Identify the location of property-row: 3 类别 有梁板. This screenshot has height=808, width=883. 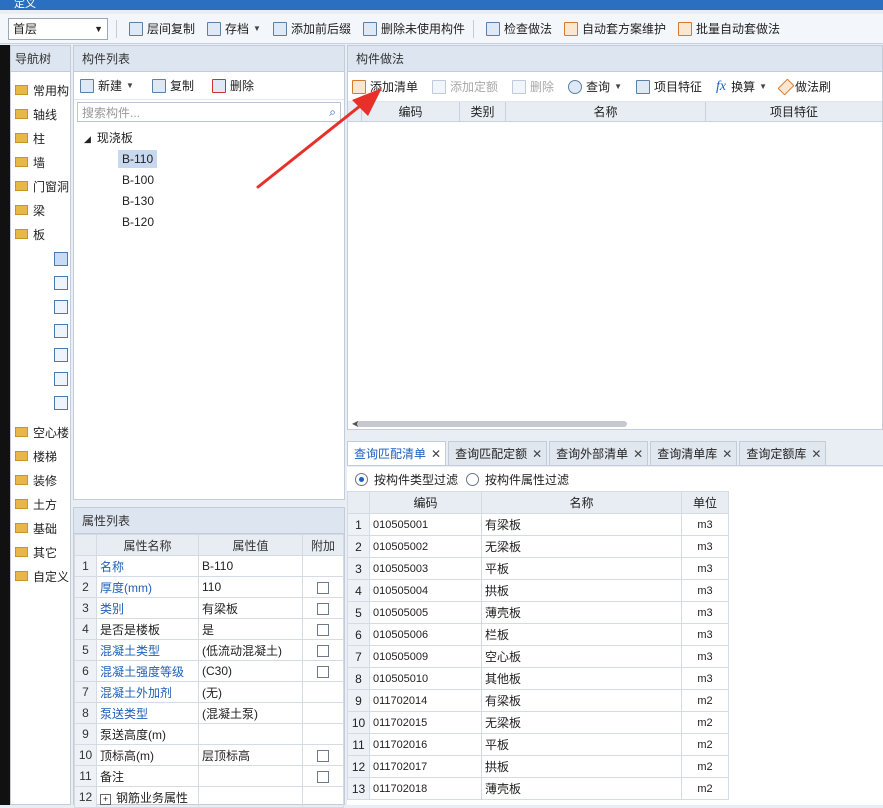
(209, 608).